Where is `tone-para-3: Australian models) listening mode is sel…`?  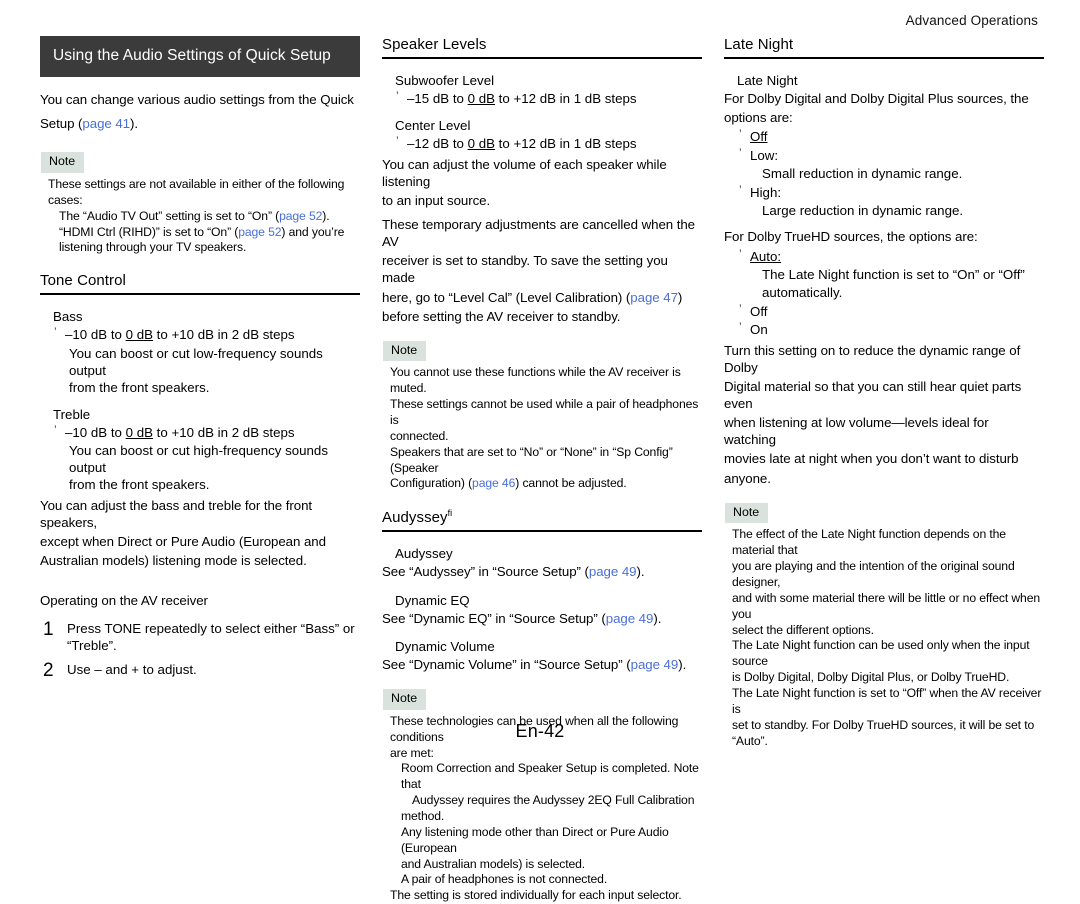
tone-para-3: Australian models) listening mode is sel… is located at coordinates (173, 561).